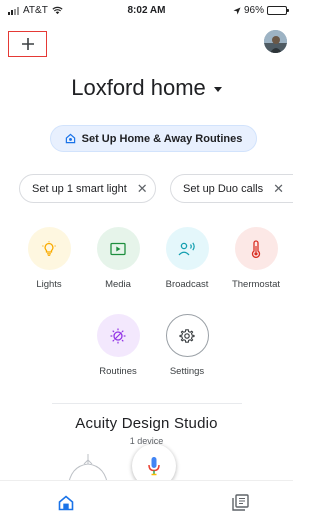  I want to click on section-divider, so click(147, 403).